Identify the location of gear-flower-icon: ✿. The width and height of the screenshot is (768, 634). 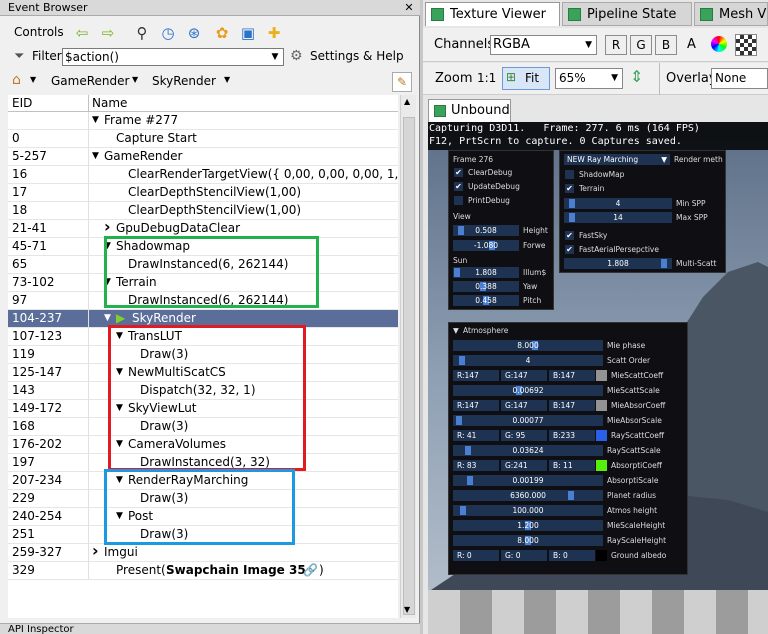
(222, 33).